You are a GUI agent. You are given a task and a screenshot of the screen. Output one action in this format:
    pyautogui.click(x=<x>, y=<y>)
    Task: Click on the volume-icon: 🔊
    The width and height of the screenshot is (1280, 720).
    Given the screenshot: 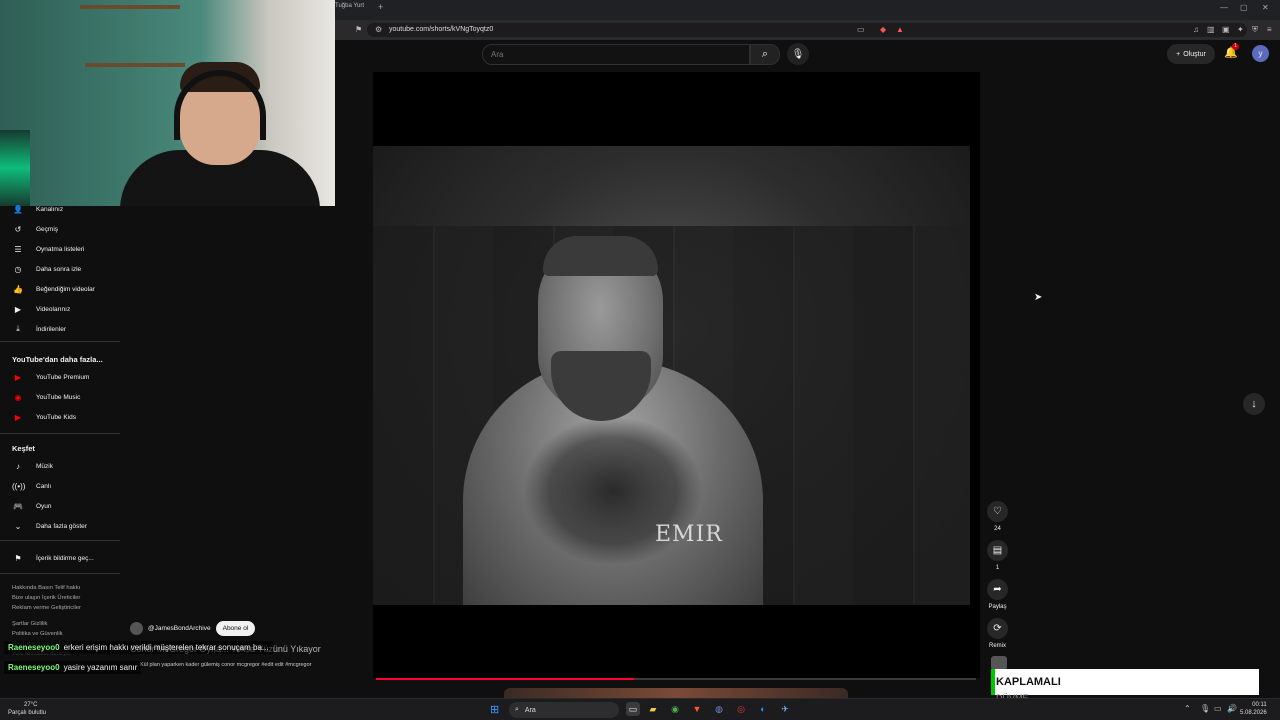 What is the action you would take?
    pyautogui.click(x=1232, y=708)
    